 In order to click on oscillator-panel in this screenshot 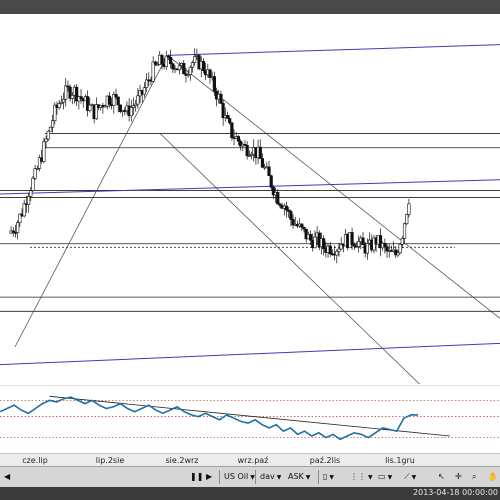, I will do `click(250, 419)`.